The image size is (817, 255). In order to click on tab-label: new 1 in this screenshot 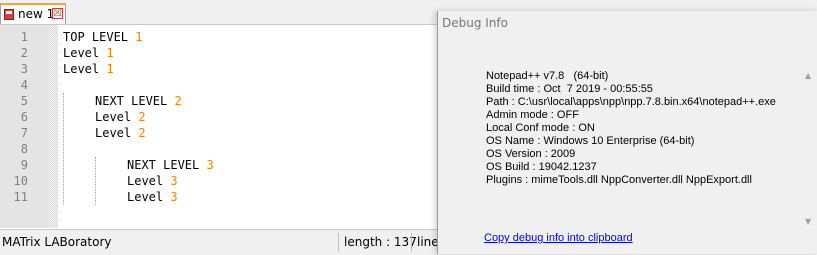, I will do `click(36, 14)`.